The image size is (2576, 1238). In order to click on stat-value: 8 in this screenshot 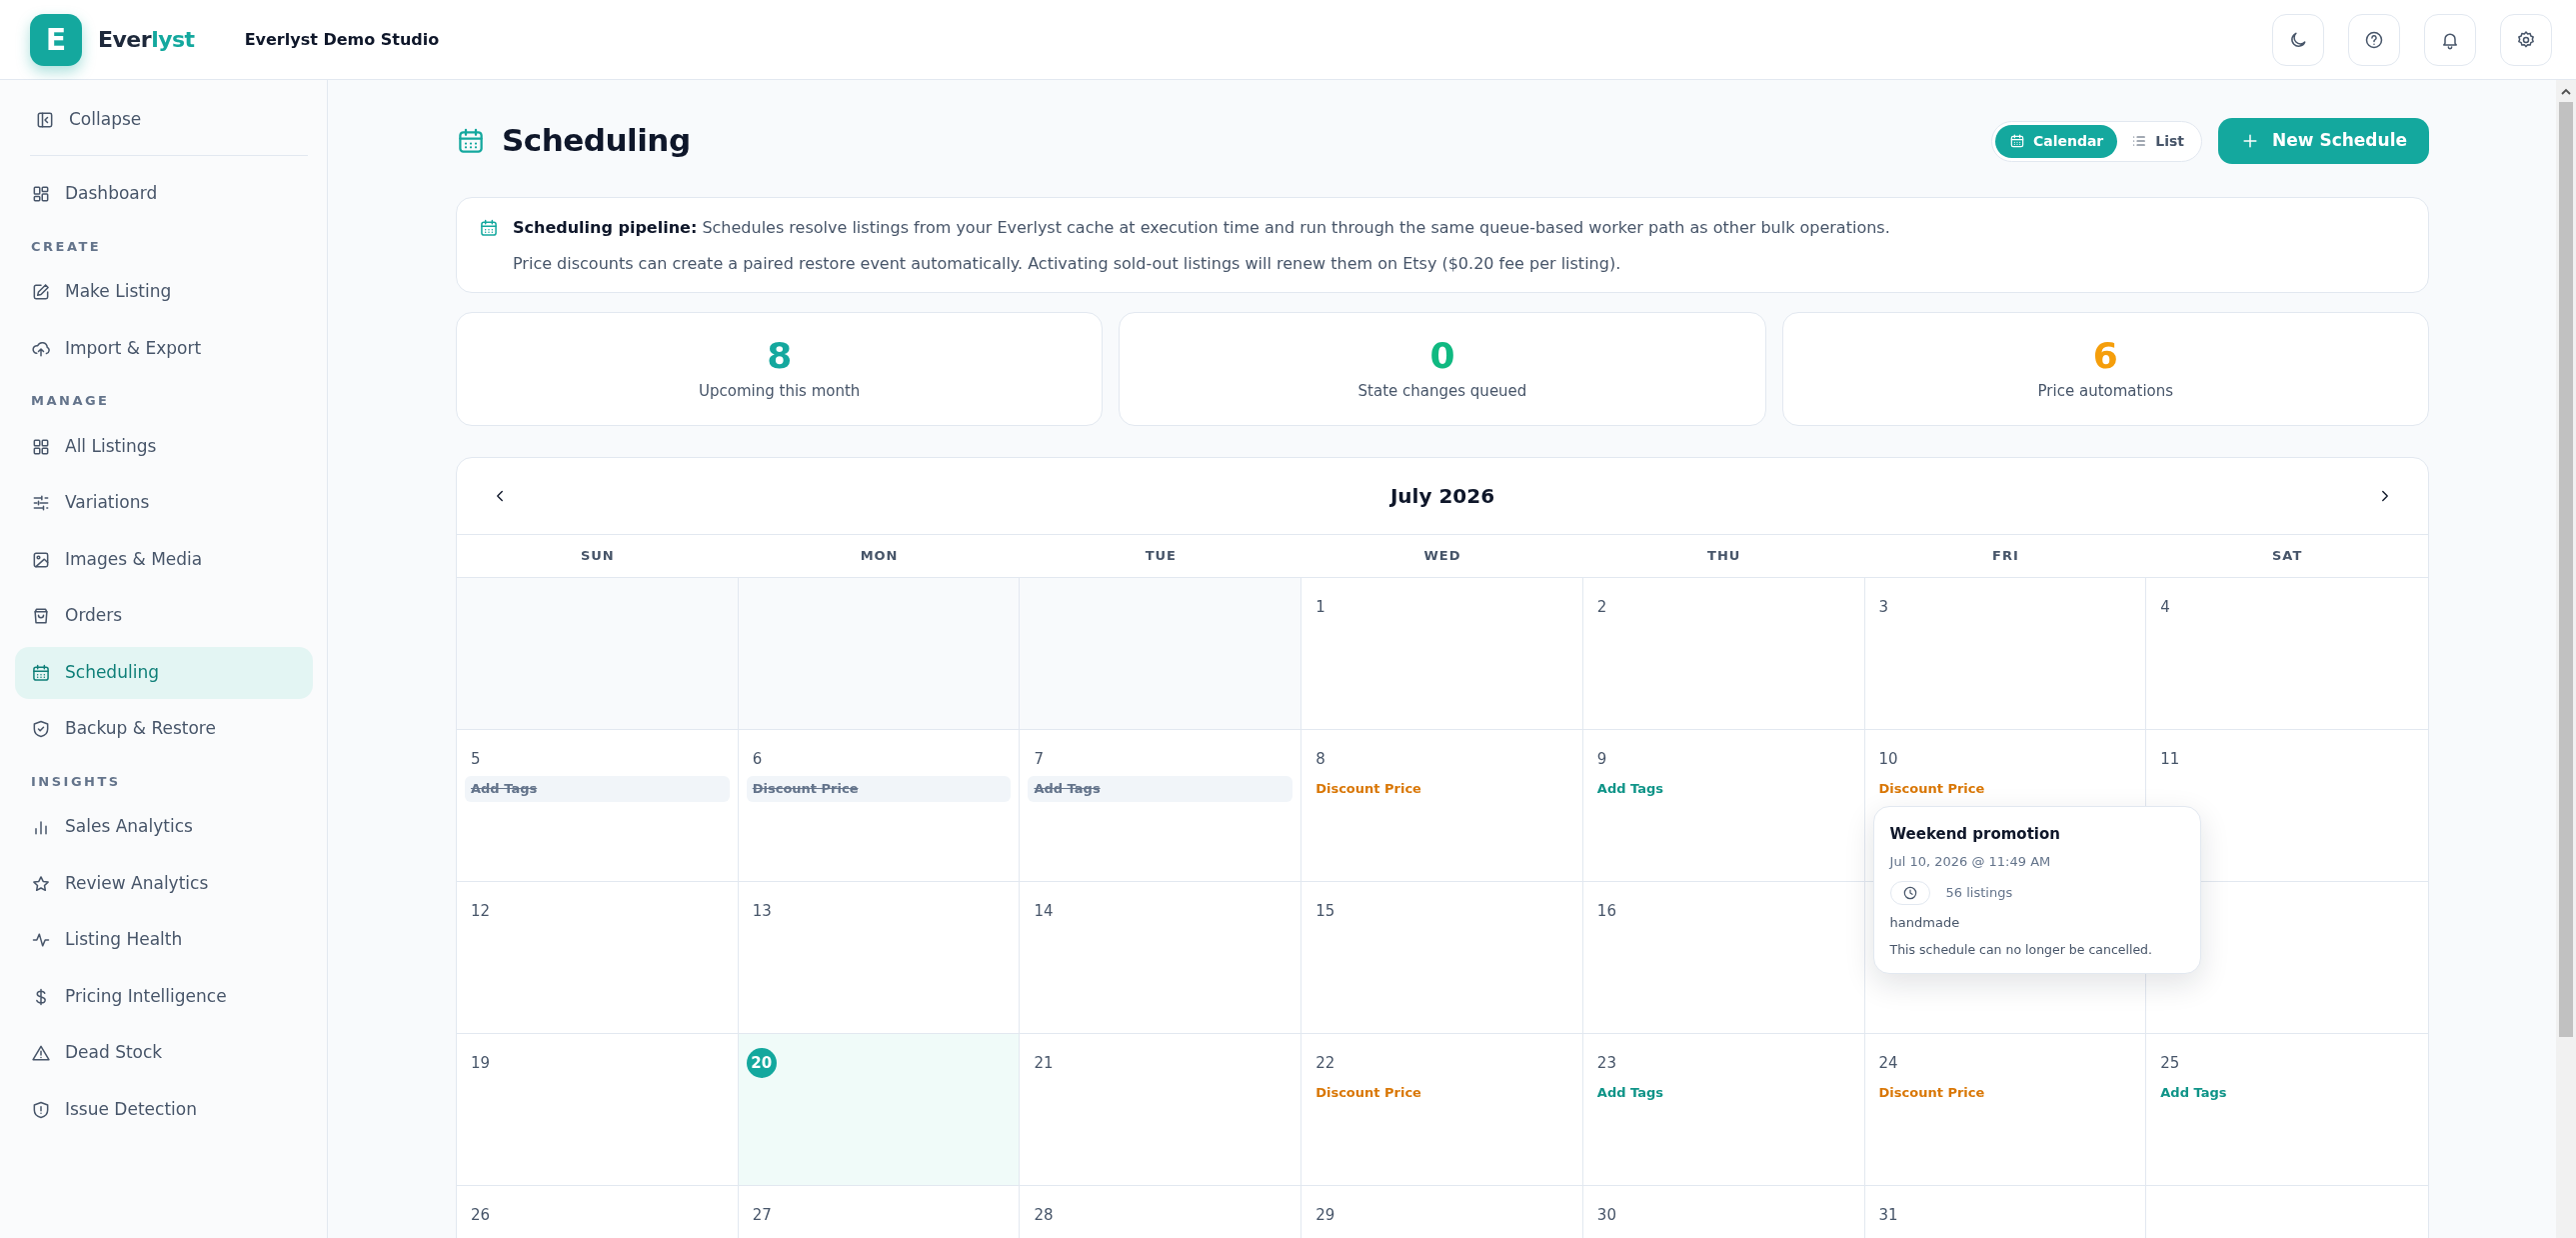, I will do `click(780, 355)`.